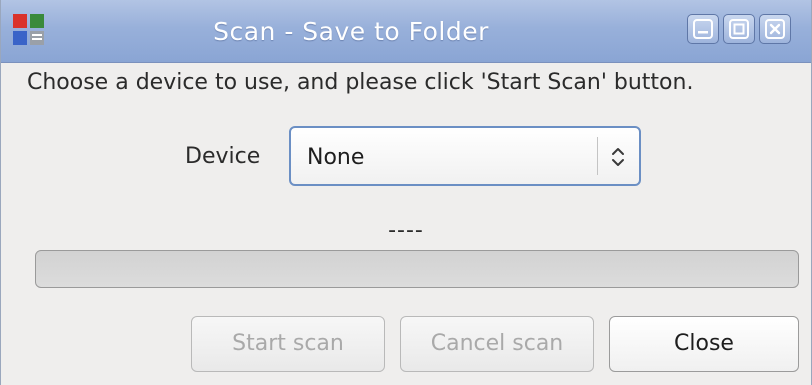 This screenshot has width=812, height=385. What do you see at coordinates (336, 157) in the screenshot?
I see `device-selected-value: None` at bounding box center [336, 157].